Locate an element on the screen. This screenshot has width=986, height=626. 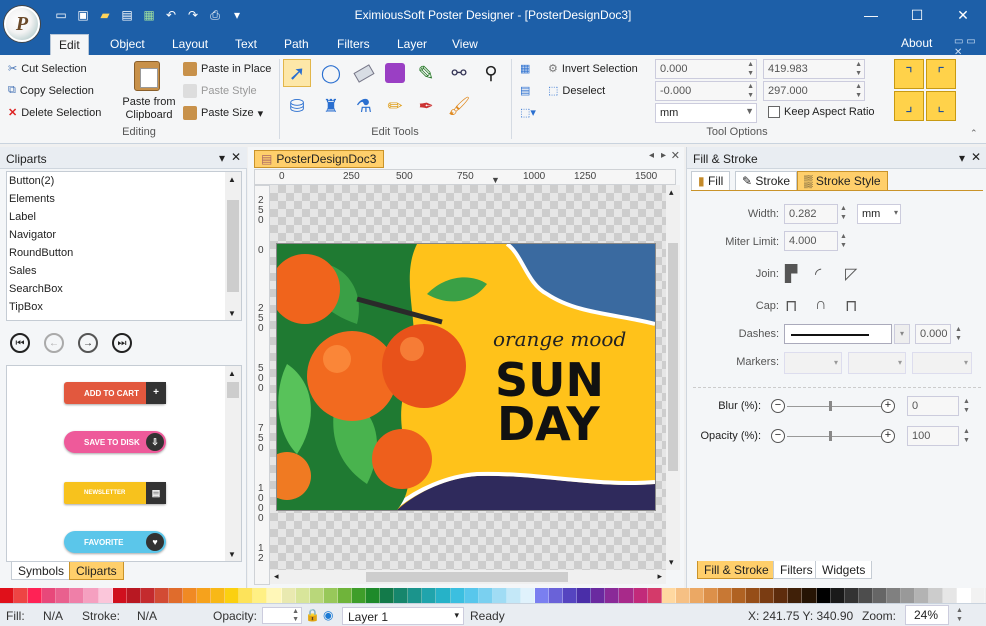
unit-select: mm ▼ is located at coordinates (706, 113).